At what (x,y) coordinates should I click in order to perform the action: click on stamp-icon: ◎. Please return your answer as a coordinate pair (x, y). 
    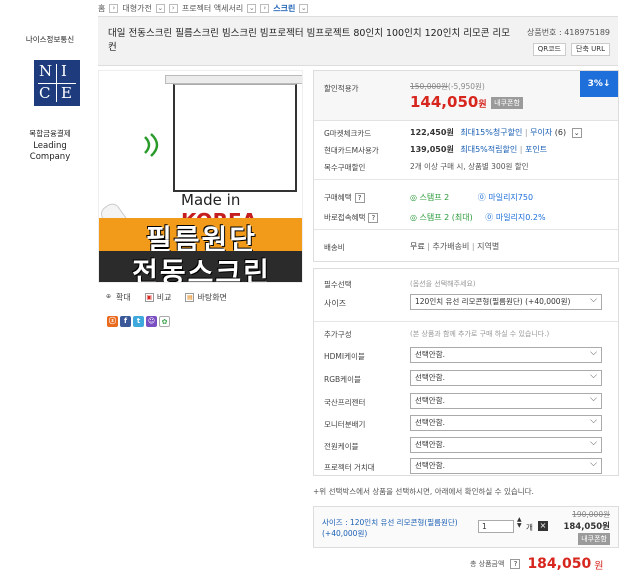
    Looking at the image, I should click on (413, 217).